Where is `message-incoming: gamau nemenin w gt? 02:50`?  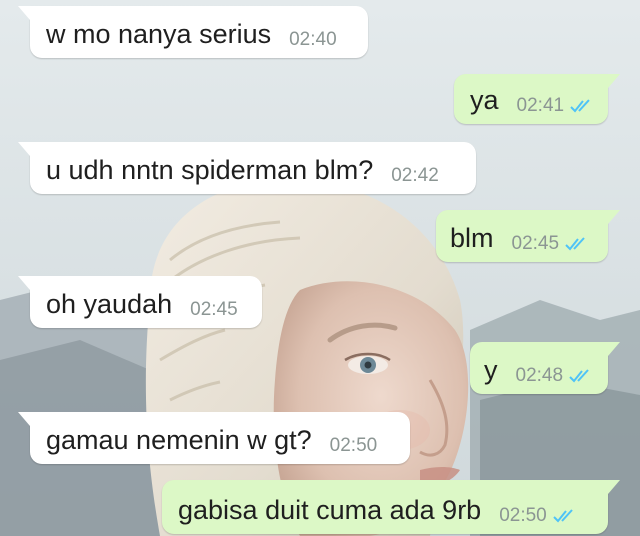 message-incoming: gamau nemenin w gt? 02:50 is located at coordinates (214, 438).